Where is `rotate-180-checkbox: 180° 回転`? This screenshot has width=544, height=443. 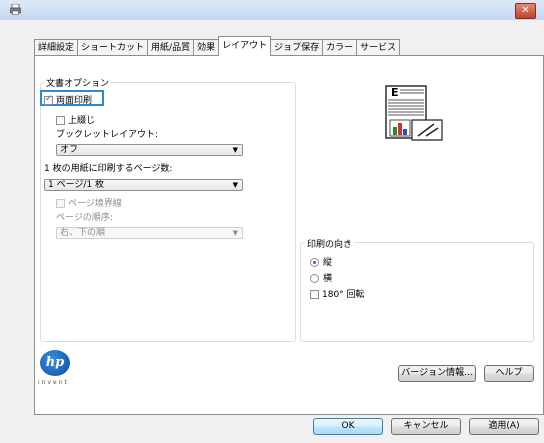 rotate-180-checkbox: 180° 回転 is located at coordinates (337, 293).